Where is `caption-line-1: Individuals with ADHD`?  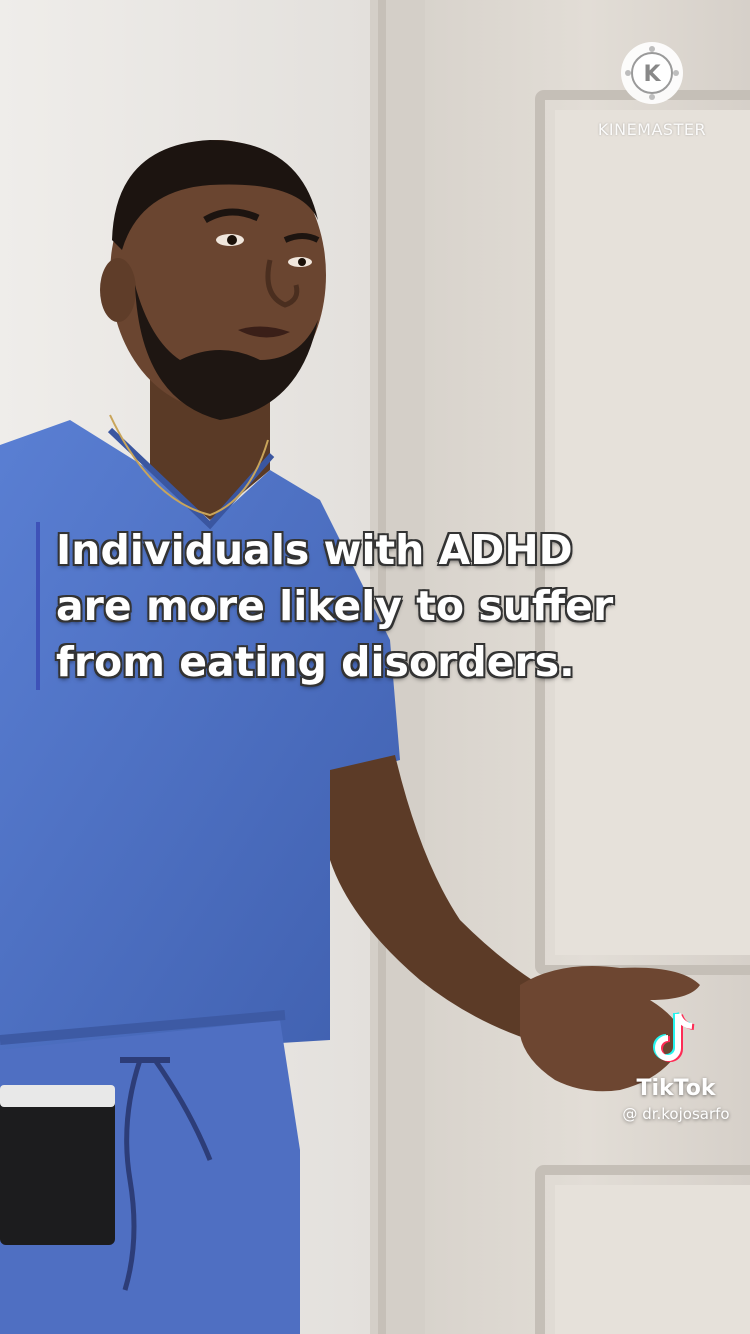
caption-line-1: Individuals with ADHD is located at coordinates (314, 550).